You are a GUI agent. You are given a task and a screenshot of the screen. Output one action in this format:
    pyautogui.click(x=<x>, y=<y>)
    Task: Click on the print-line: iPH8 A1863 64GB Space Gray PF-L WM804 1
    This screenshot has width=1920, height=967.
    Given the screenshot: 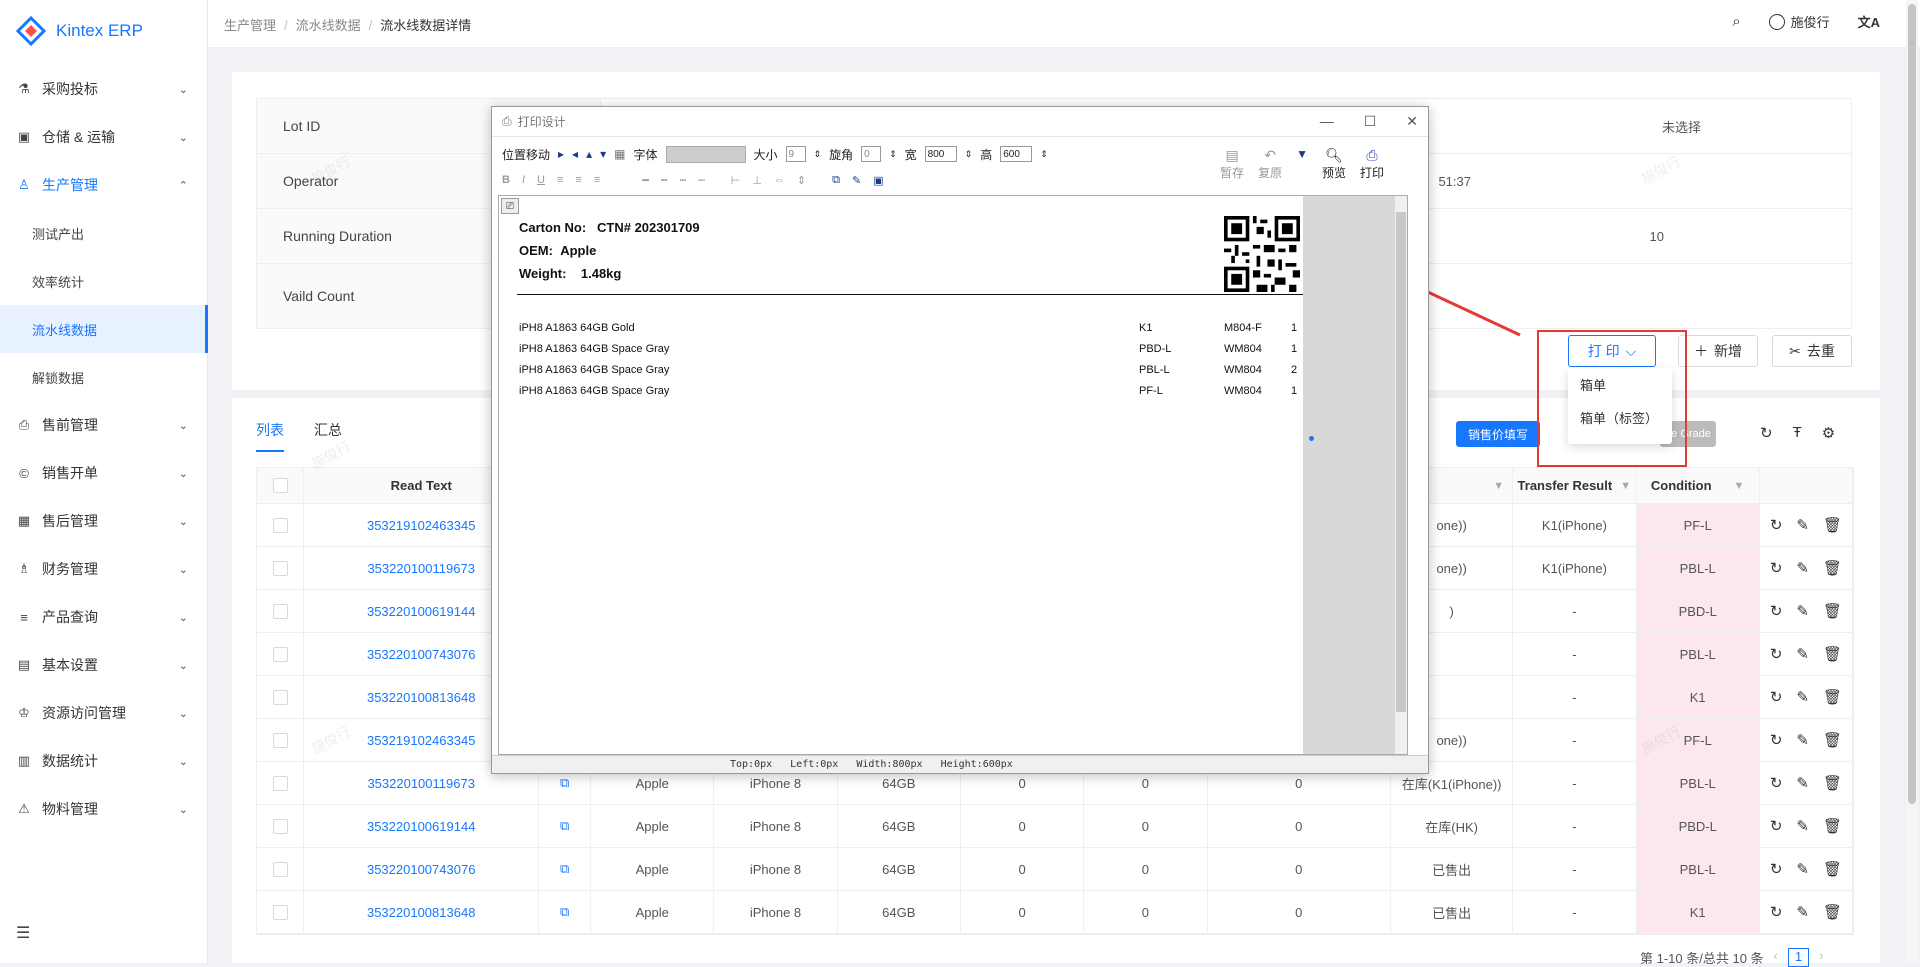 What is the action you would take?
    pyautogui.click(x=908, y=395)
    